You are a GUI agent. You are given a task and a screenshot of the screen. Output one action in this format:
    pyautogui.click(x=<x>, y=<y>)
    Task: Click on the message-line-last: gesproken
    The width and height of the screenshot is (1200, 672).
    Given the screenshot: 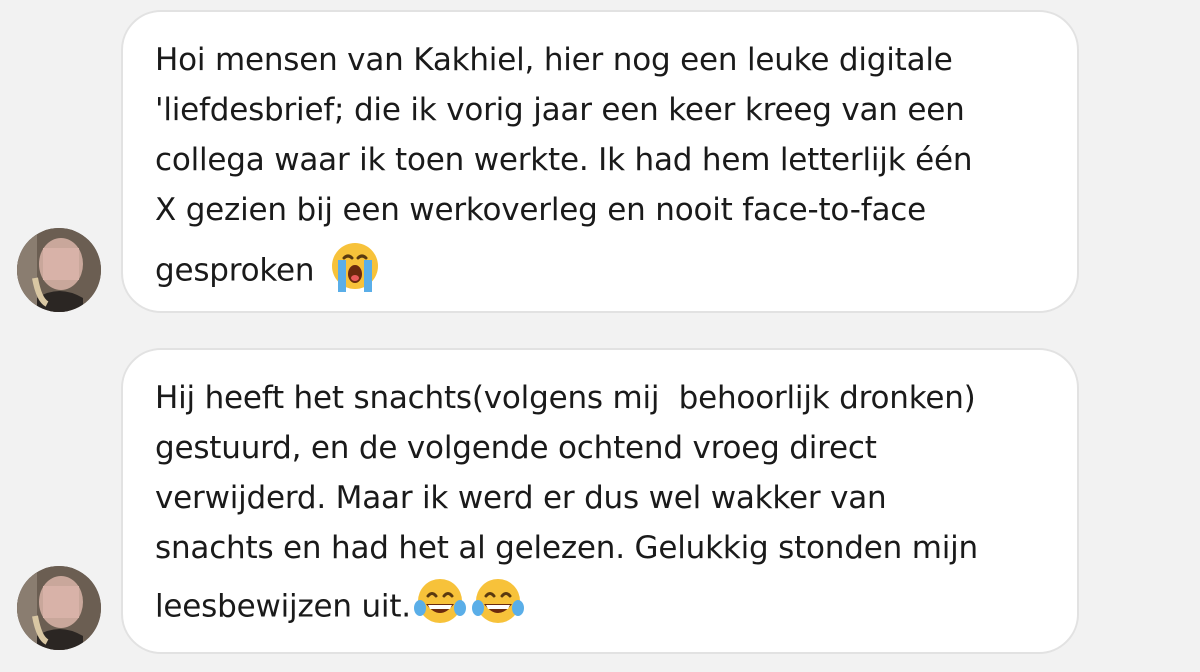 What is the action you would take?
    pyautogui.click(x=270, y=272)
    